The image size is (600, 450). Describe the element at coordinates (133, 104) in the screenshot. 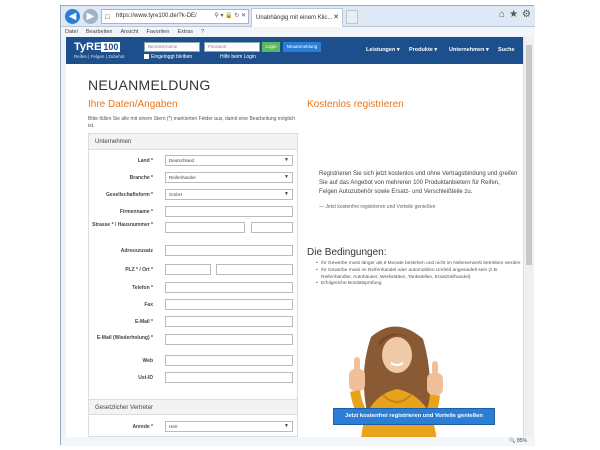

I see `left-heading: Ihre Daten/Angaben` at that location.